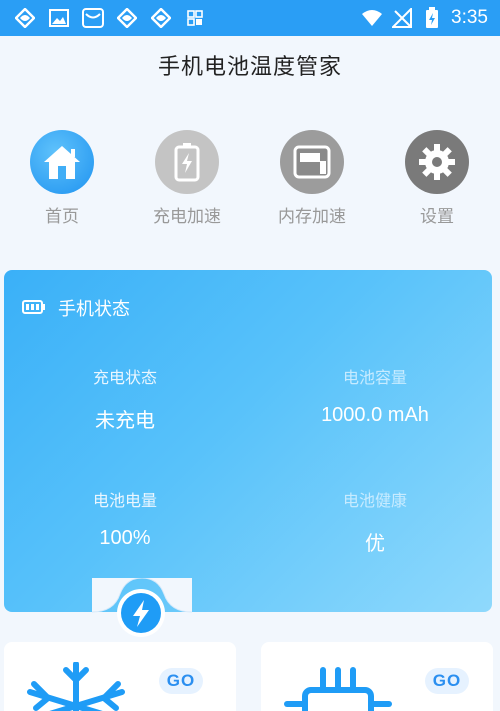 This screenshot has height=711, width=500. I want to click on nav-item-home: 首页, so click(62, 178).